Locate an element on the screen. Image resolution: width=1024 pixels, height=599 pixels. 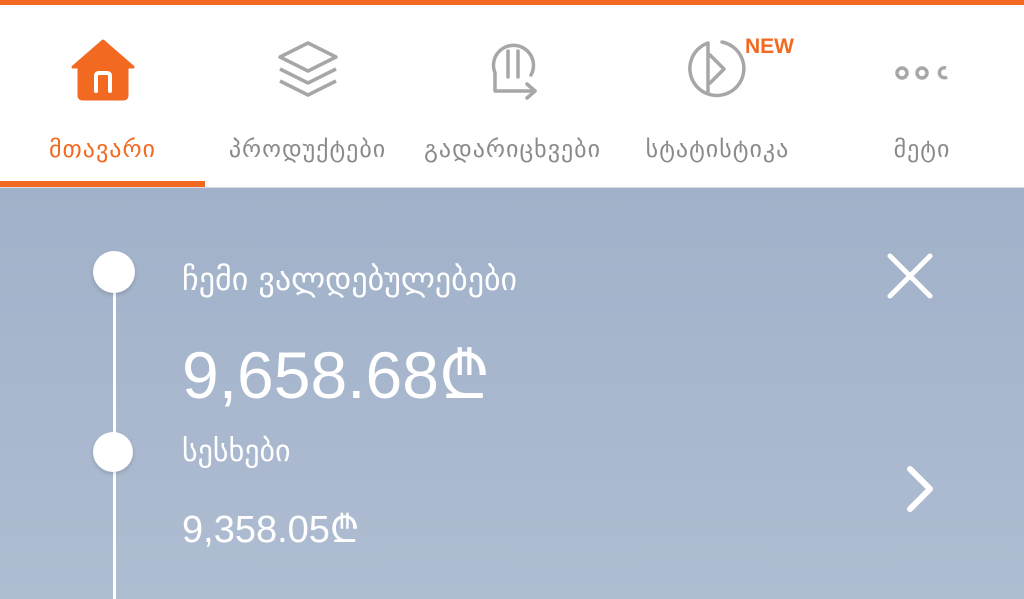
loans-open-button is located at coordinates (920, 489).